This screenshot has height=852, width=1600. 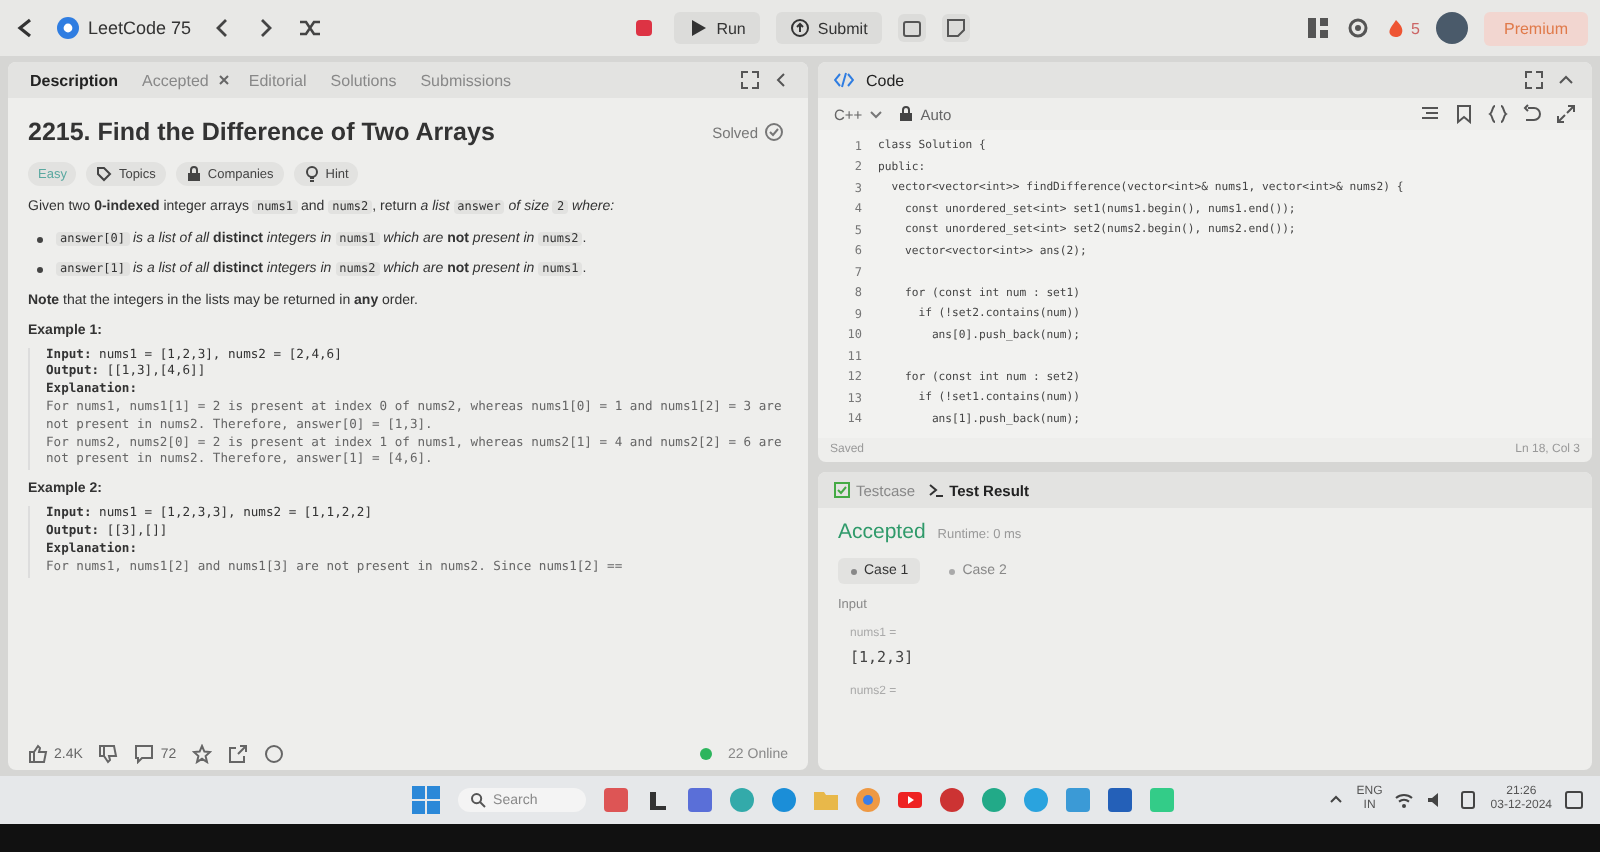 What do you see at coordinates (876, 114) in the screenshot?
I see `chevron-down-icon` at bounding box center [876, 114].